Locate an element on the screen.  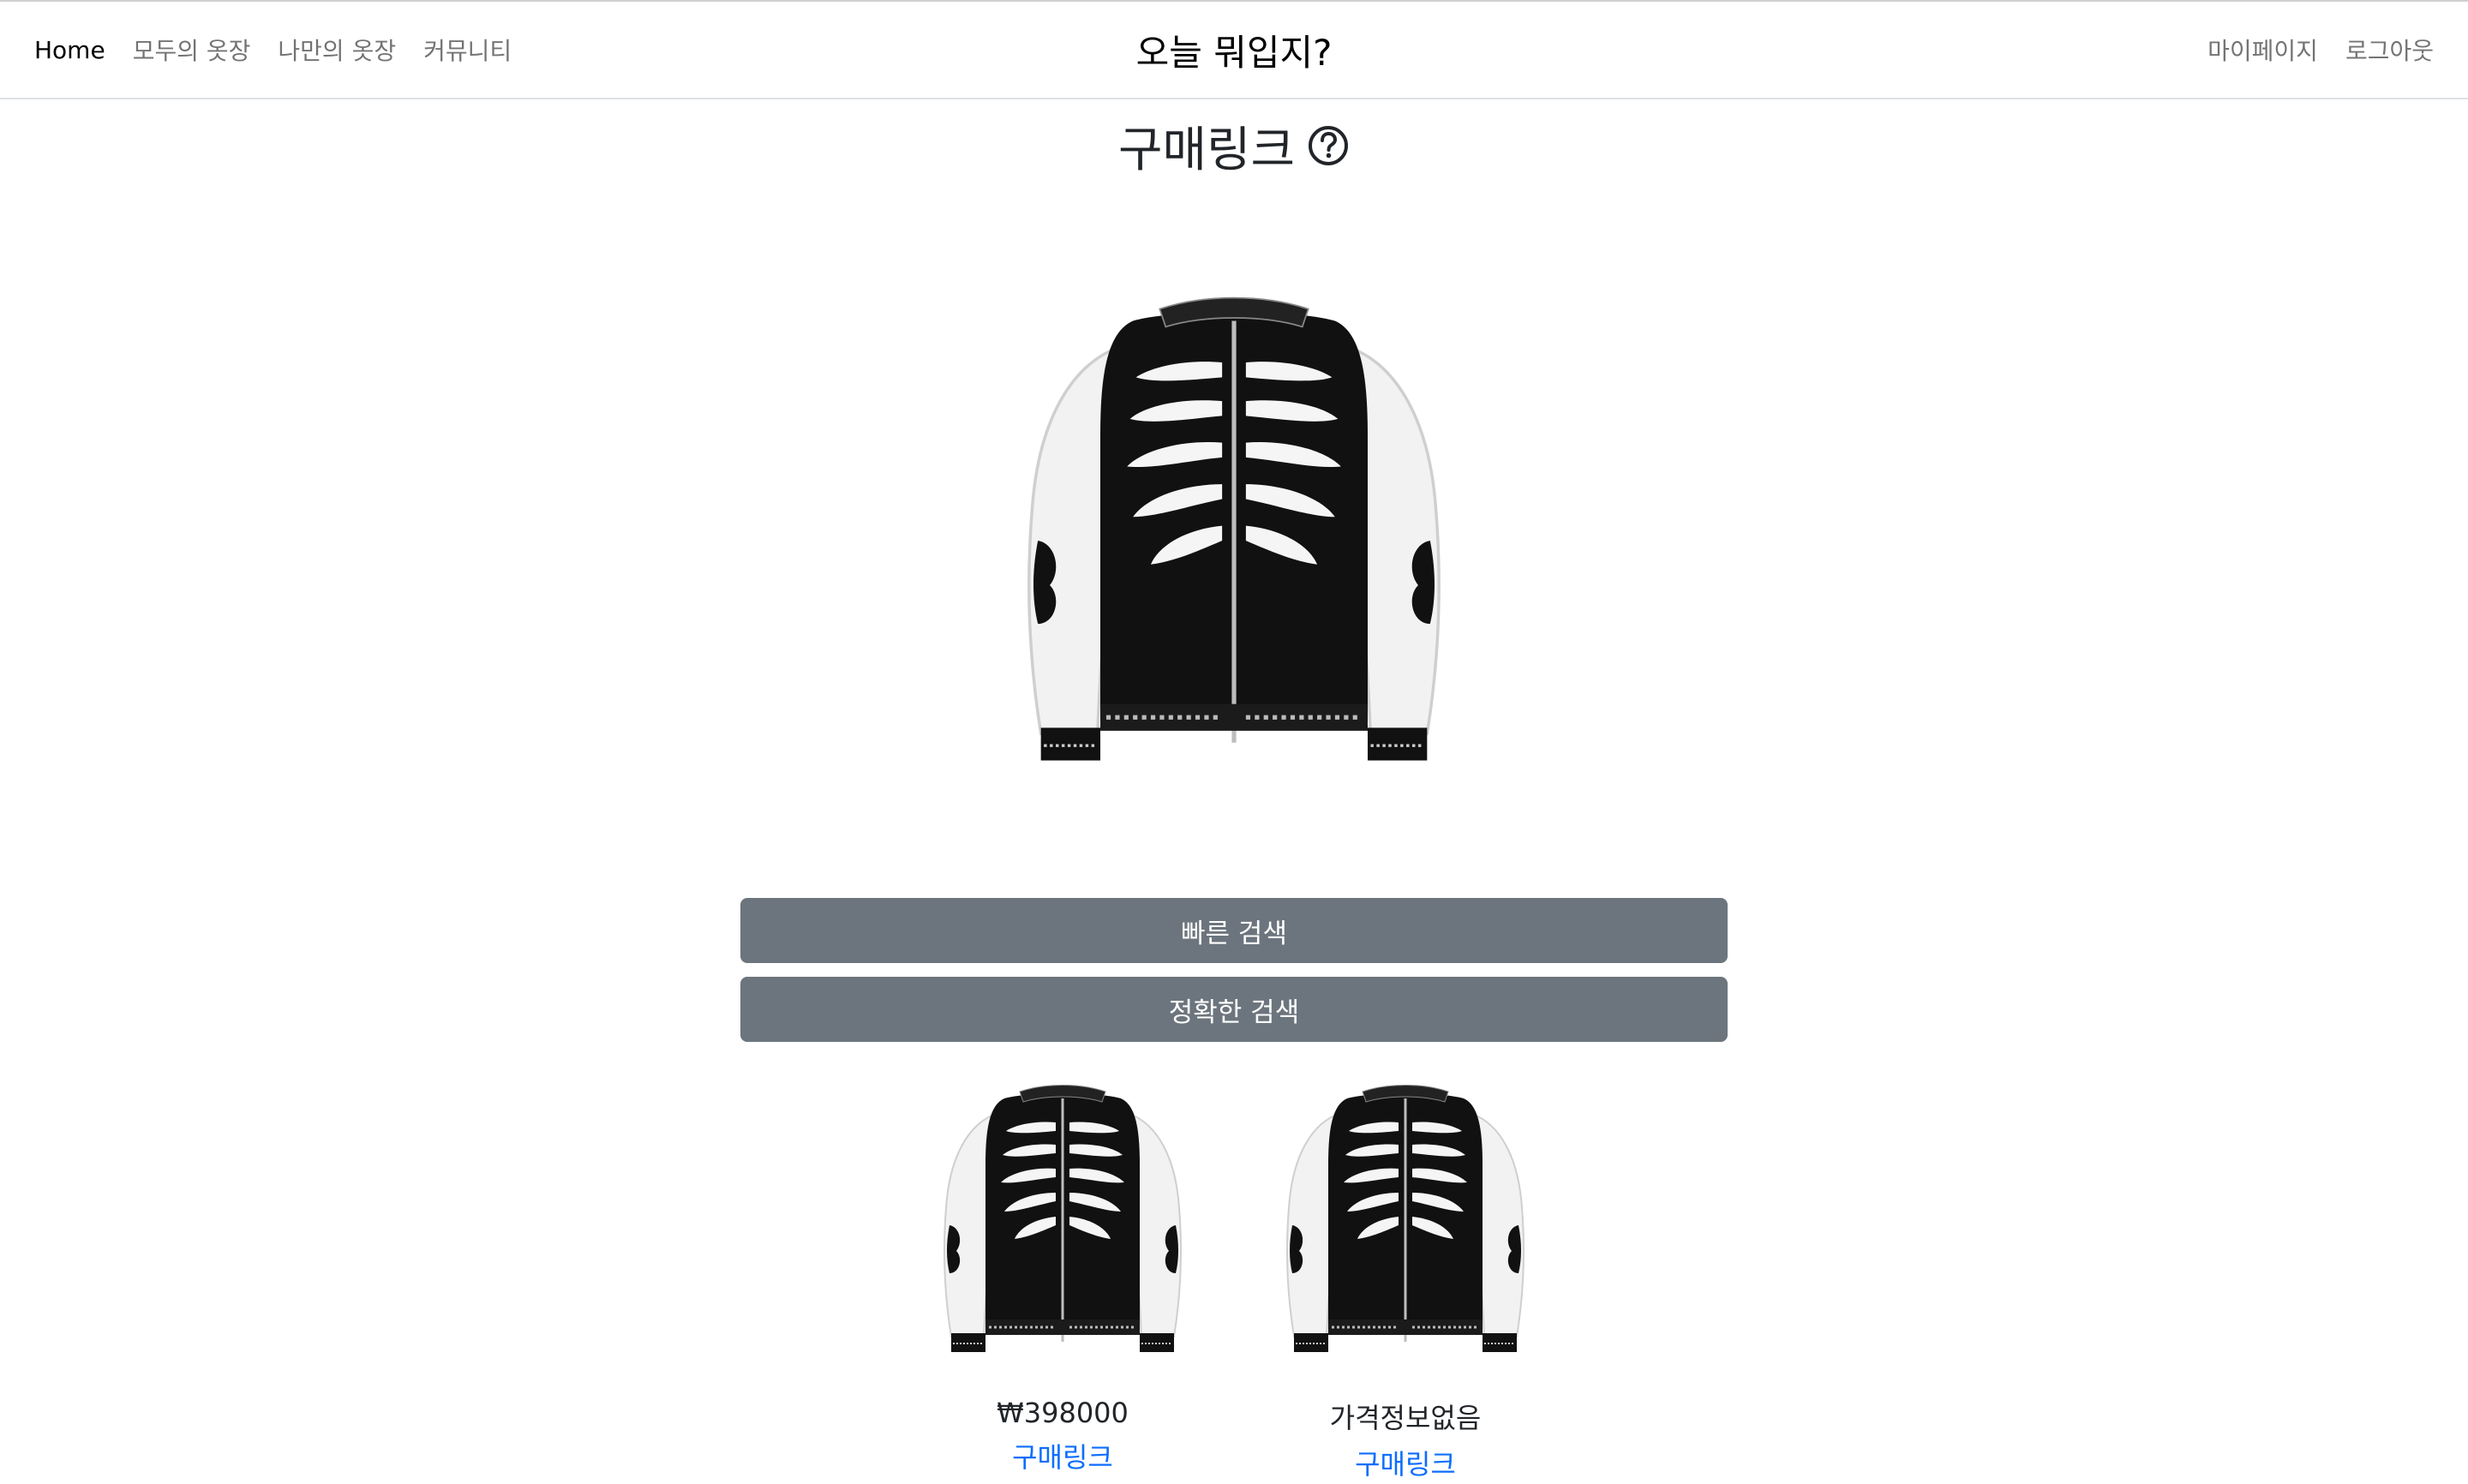
nav-link-everyone-closet: 모두의 옷장 is located at coordinates (192, 50).